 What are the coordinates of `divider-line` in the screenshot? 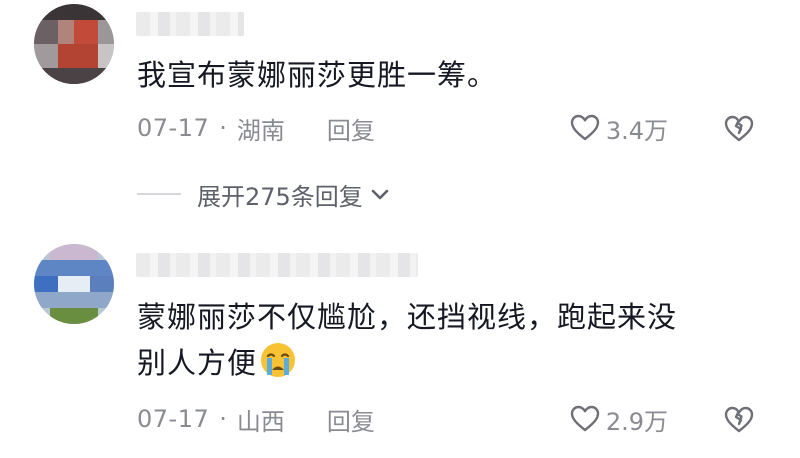 It's located at (159, 194).